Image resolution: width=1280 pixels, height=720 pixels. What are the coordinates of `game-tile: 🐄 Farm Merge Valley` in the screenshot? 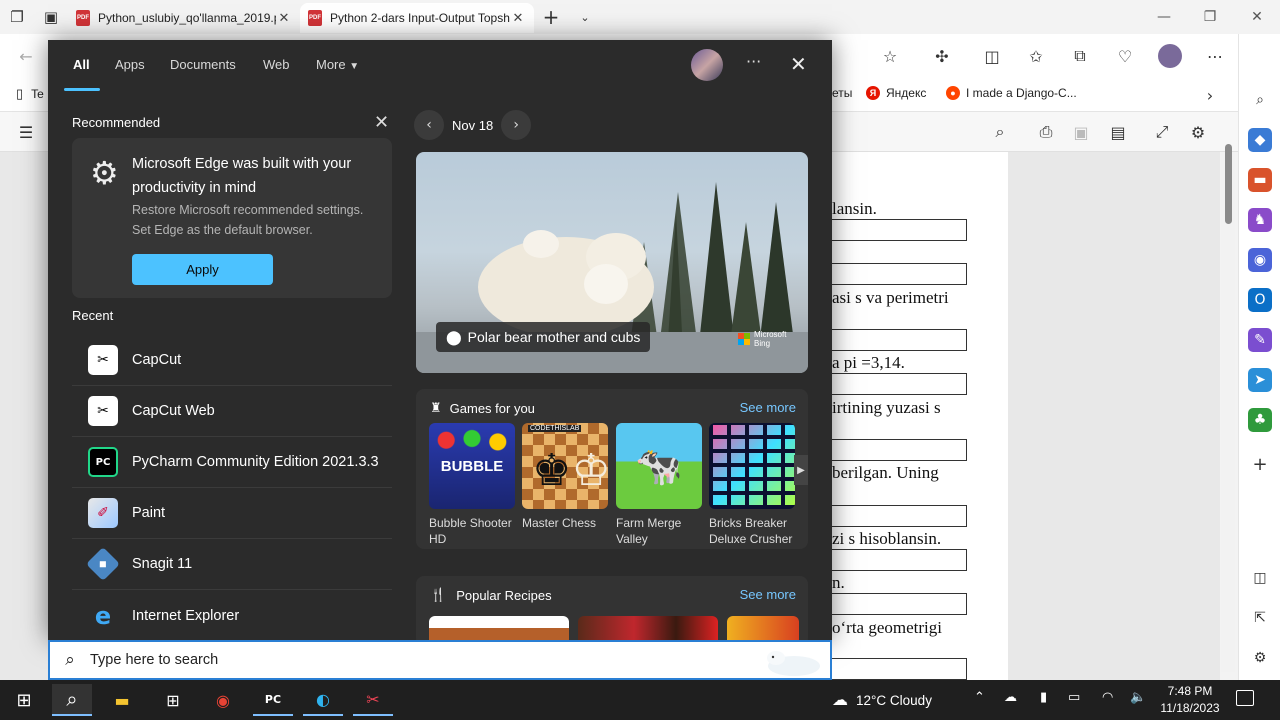 It's located at (659, 485).